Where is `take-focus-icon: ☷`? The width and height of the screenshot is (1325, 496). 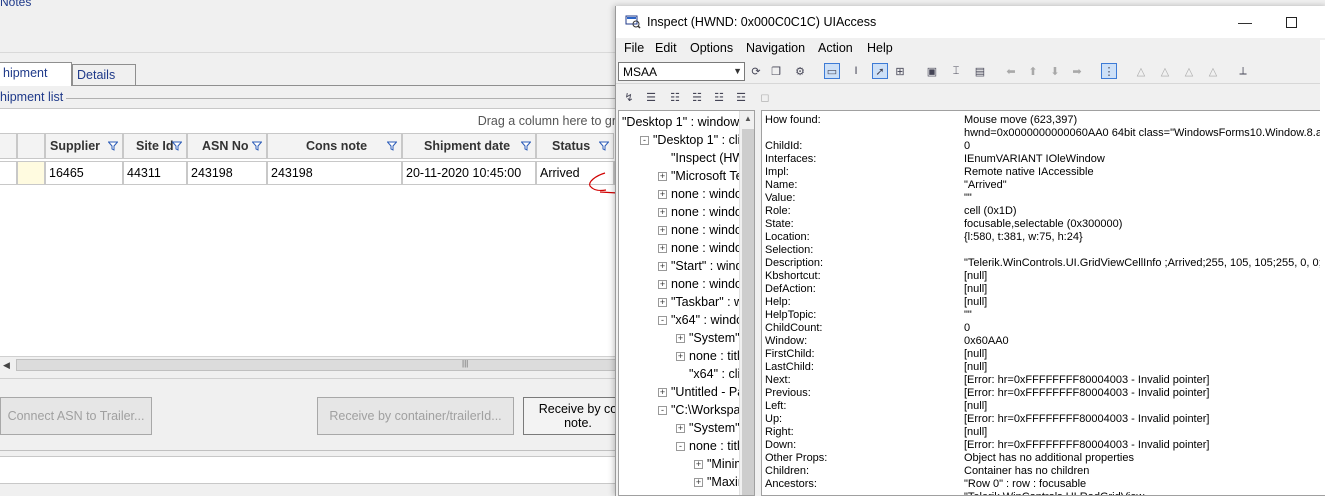
take-focus-icon: ☷ is located at coordinates (675, 97).